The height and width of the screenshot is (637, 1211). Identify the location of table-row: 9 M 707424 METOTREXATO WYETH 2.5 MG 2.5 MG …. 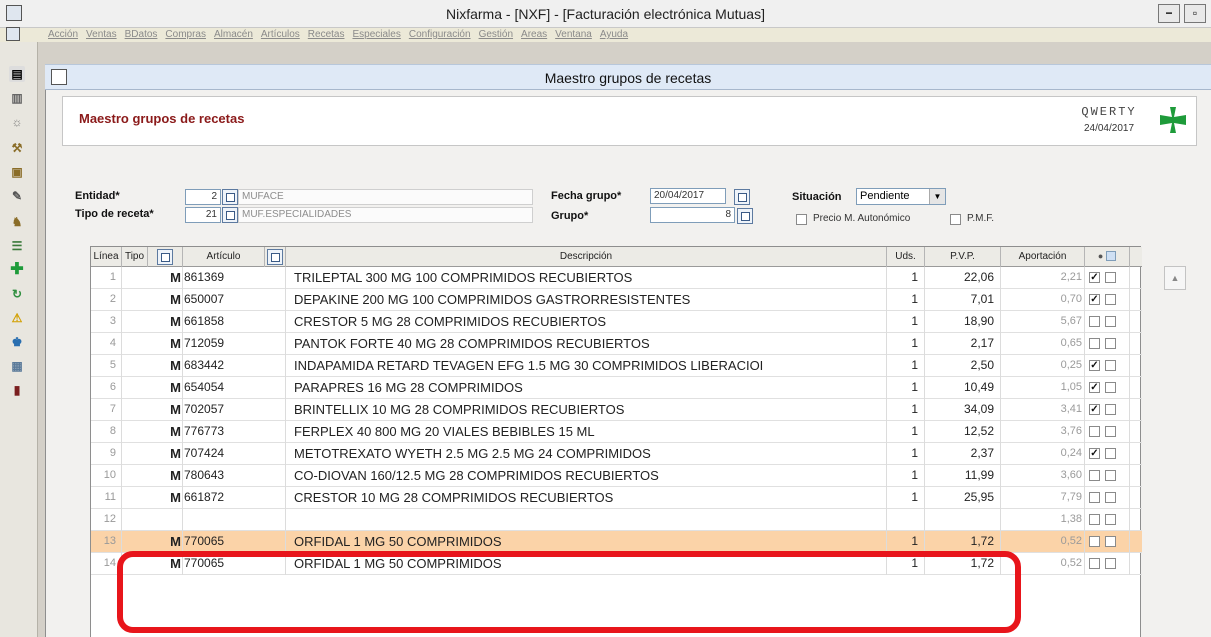
(616, 454).